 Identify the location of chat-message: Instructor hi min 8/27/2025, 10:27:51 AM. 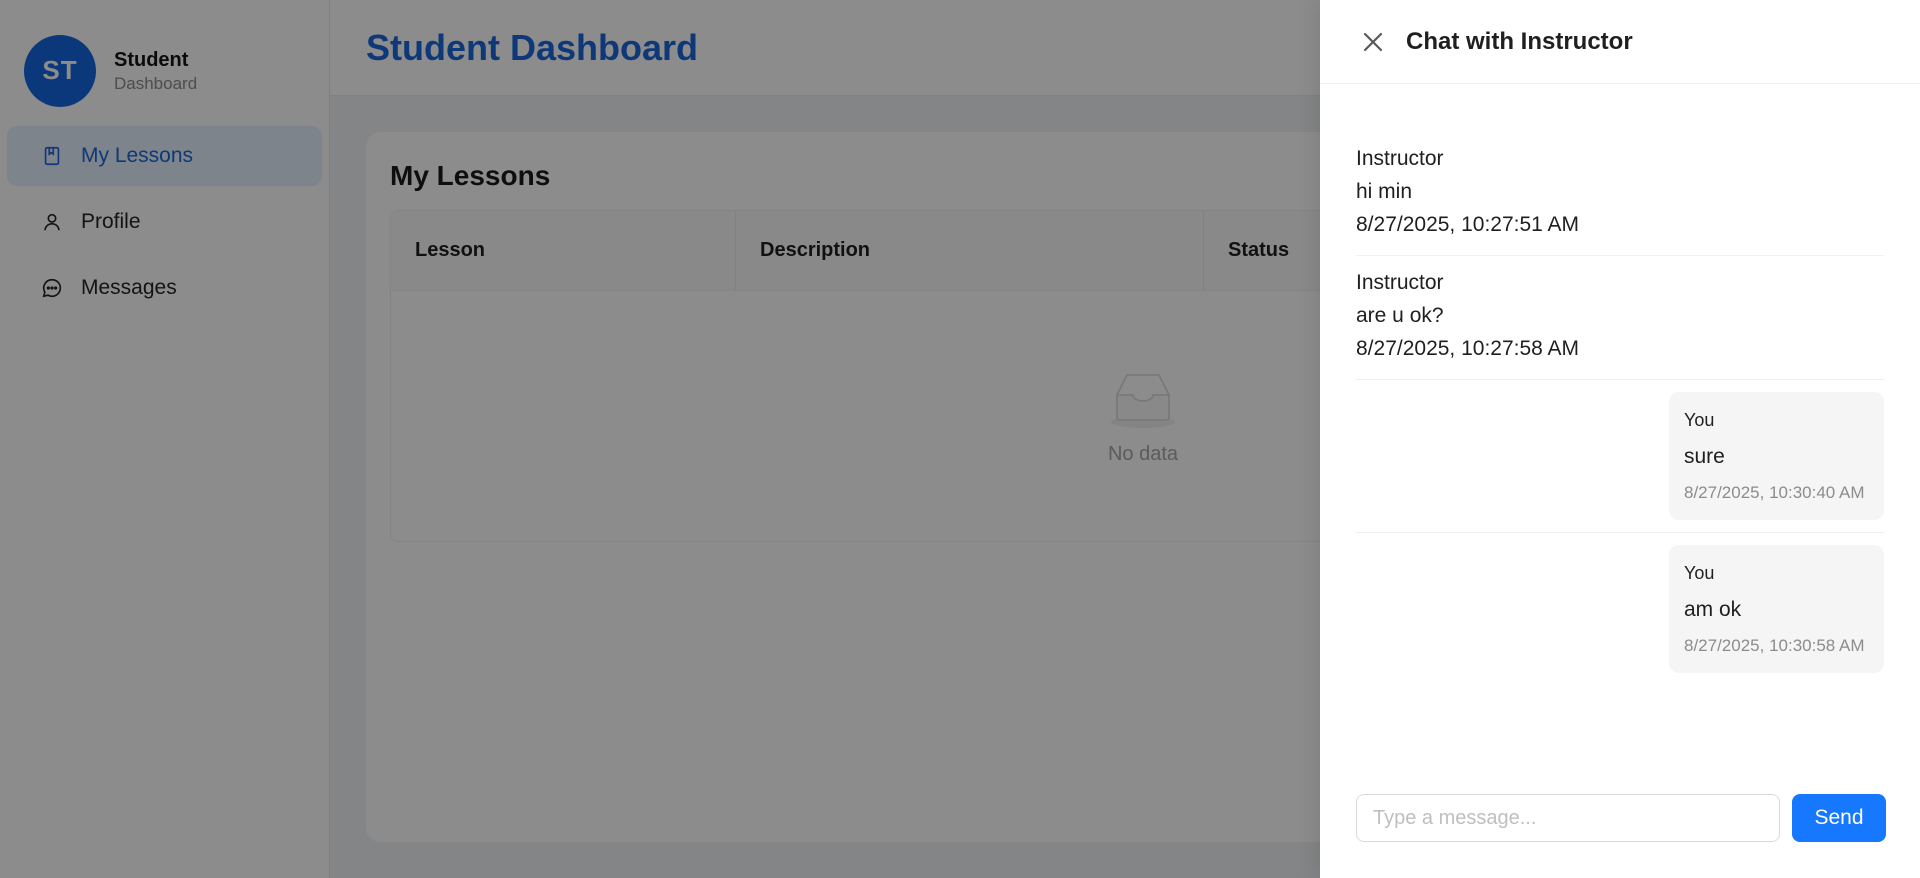
(1620, 194).